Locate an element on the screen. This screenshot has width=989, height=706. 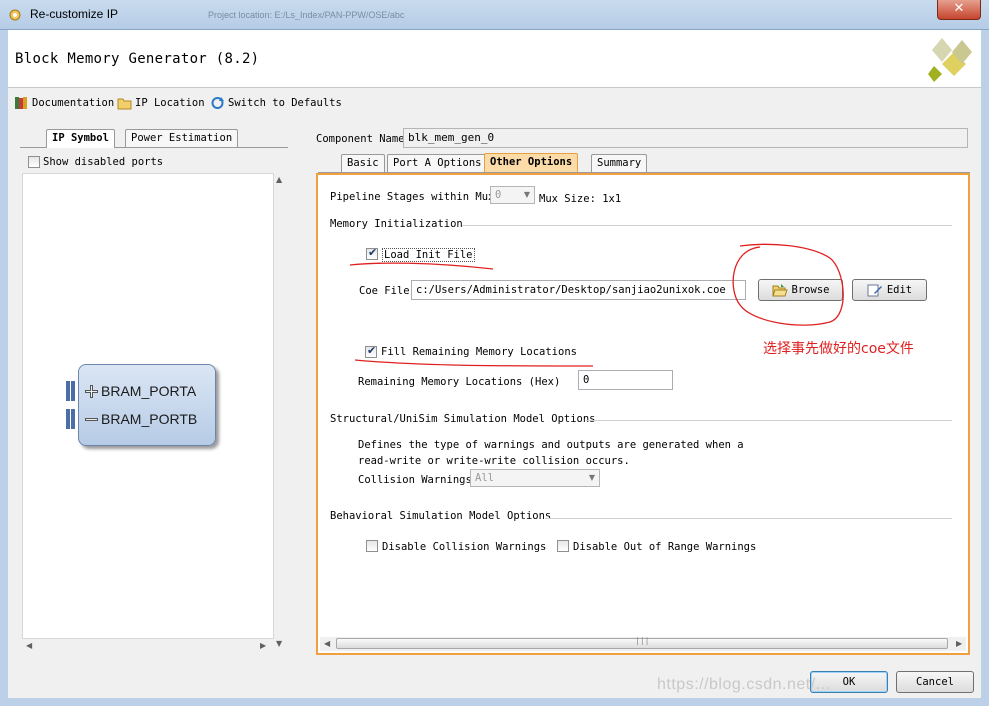
documentation-button: Documentation is located at coordinates (64, 103).